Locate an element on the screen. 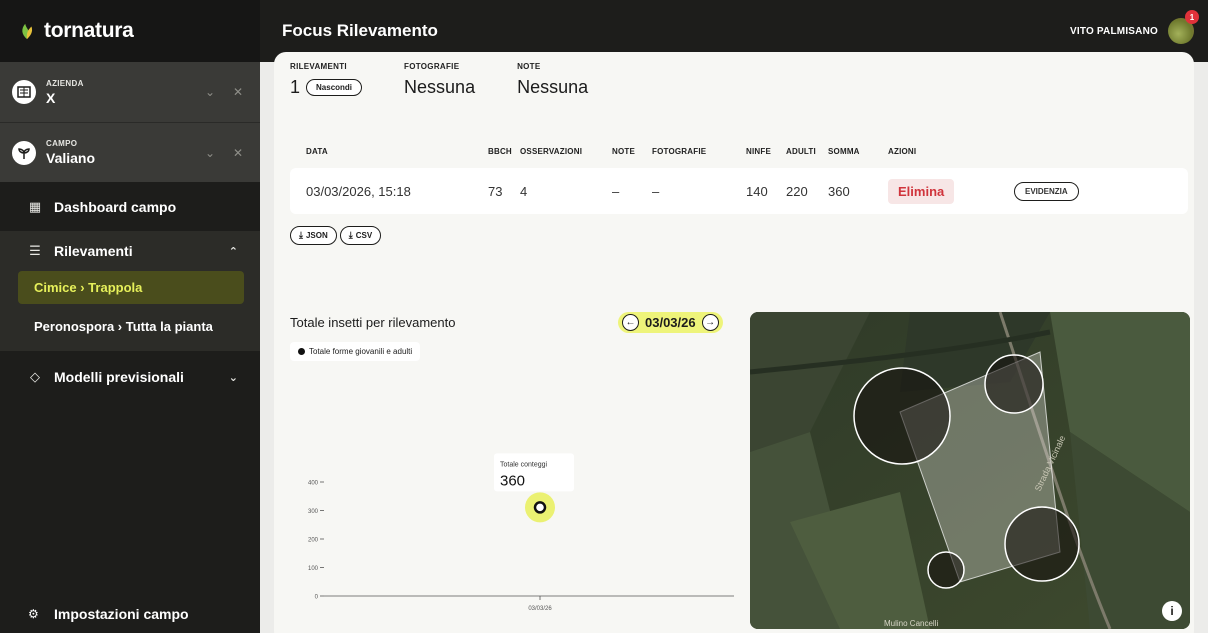  col-header-ninfe: NINFE is located at coordinates (758, 151).